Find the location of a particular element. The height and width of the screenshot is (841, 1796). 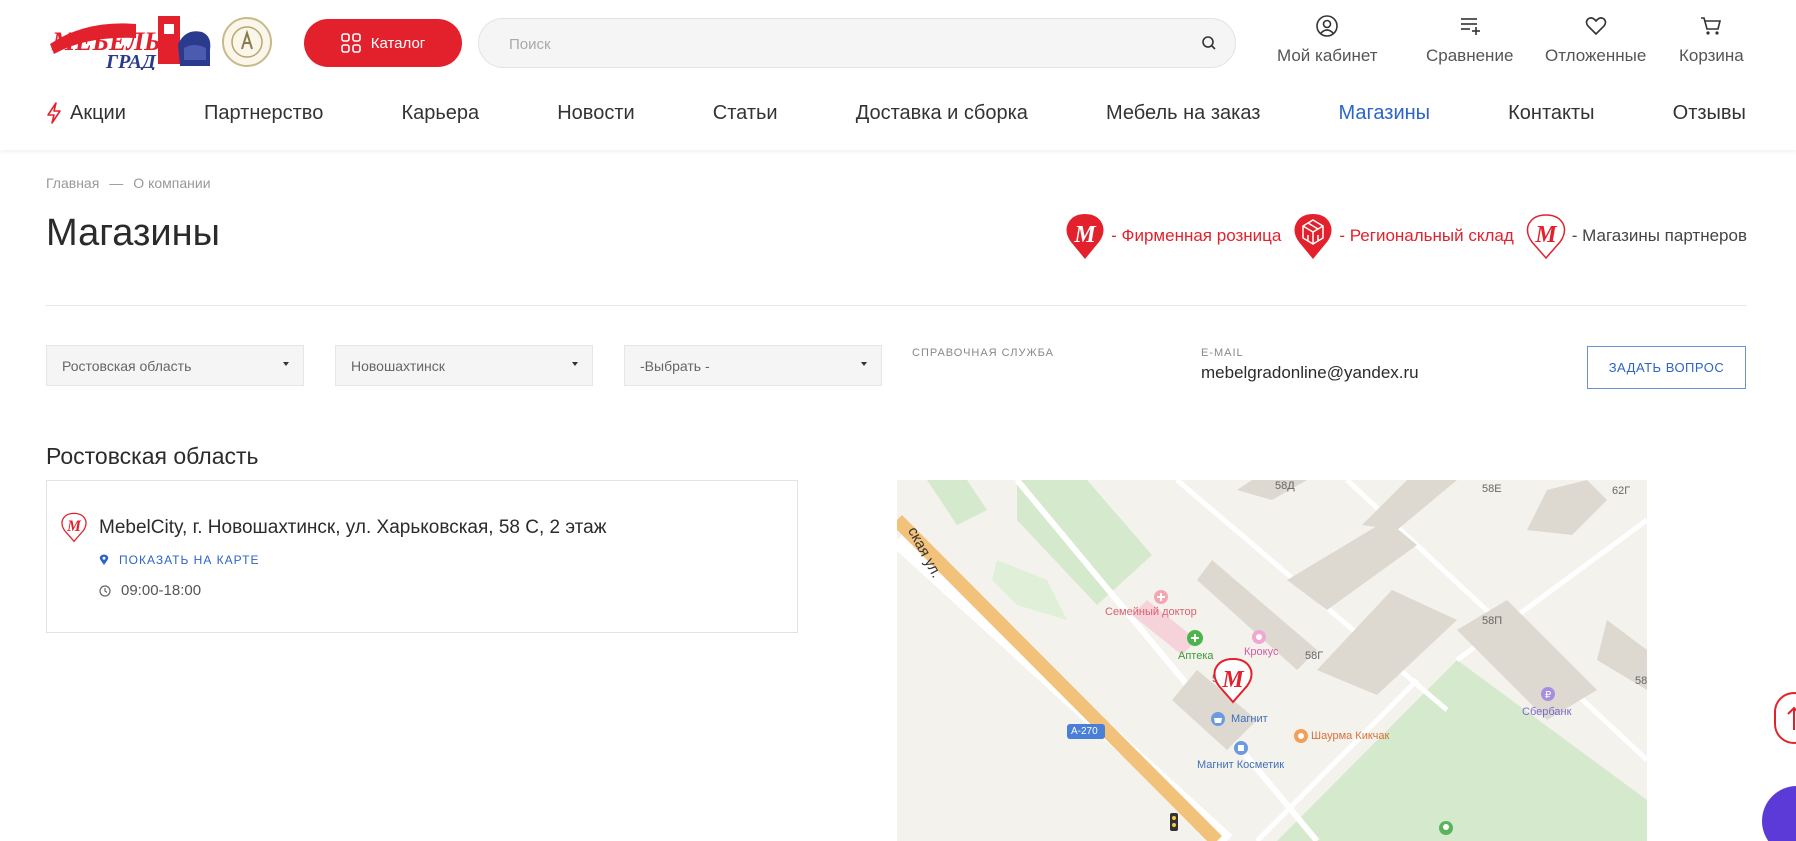

search-bar is located at coordinates (857, 43).